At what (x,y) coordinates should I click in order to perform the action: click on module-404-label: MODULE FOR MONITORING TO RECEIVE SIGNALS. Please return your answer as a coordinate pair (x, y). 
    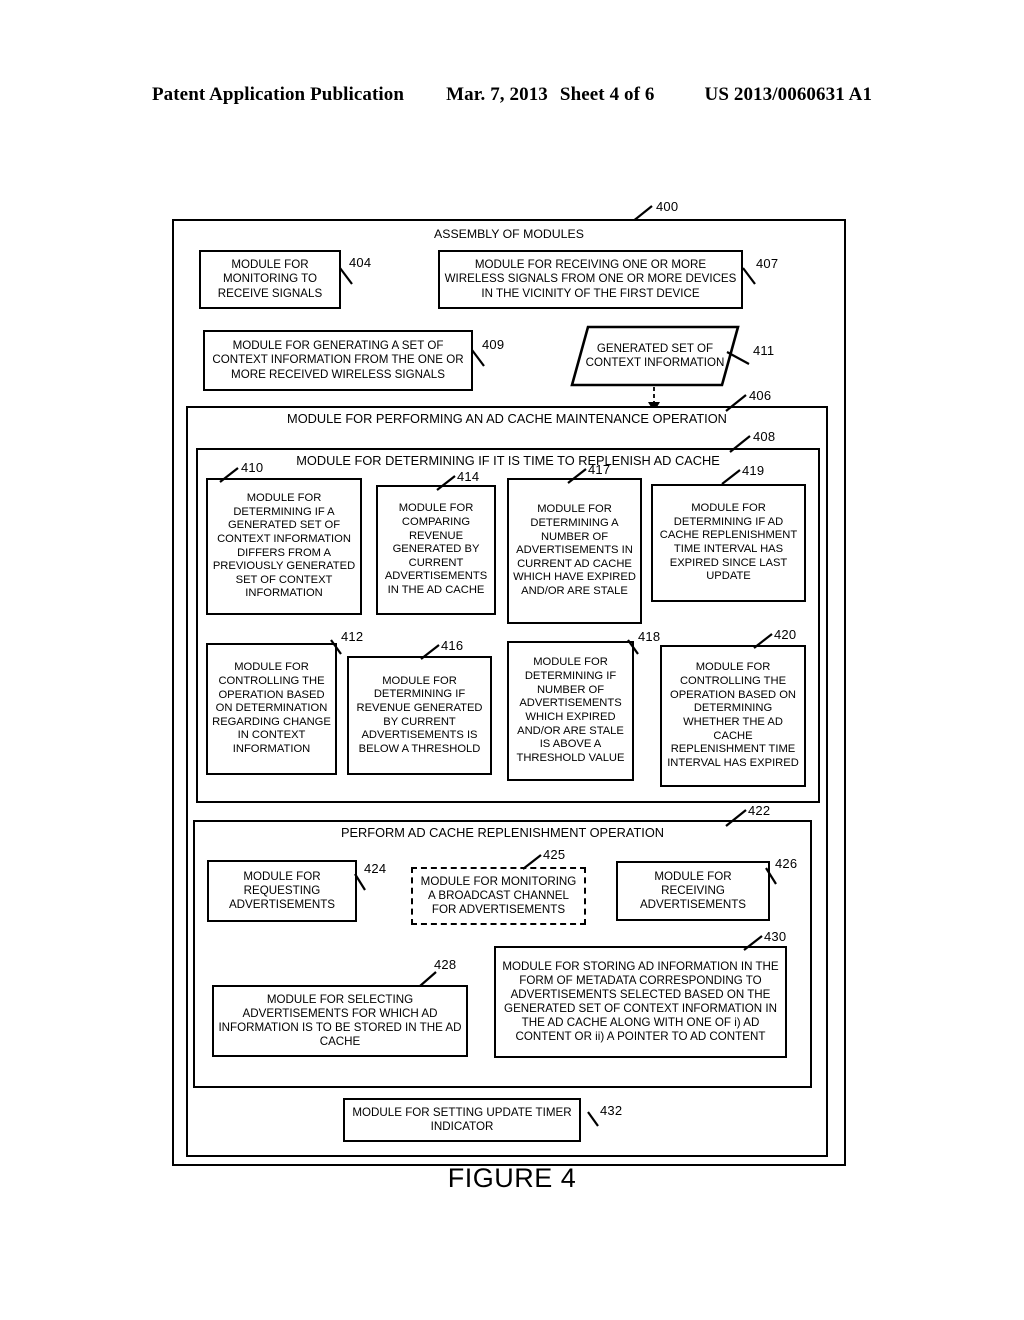
    Looking at the image, I should click on (270, 279).